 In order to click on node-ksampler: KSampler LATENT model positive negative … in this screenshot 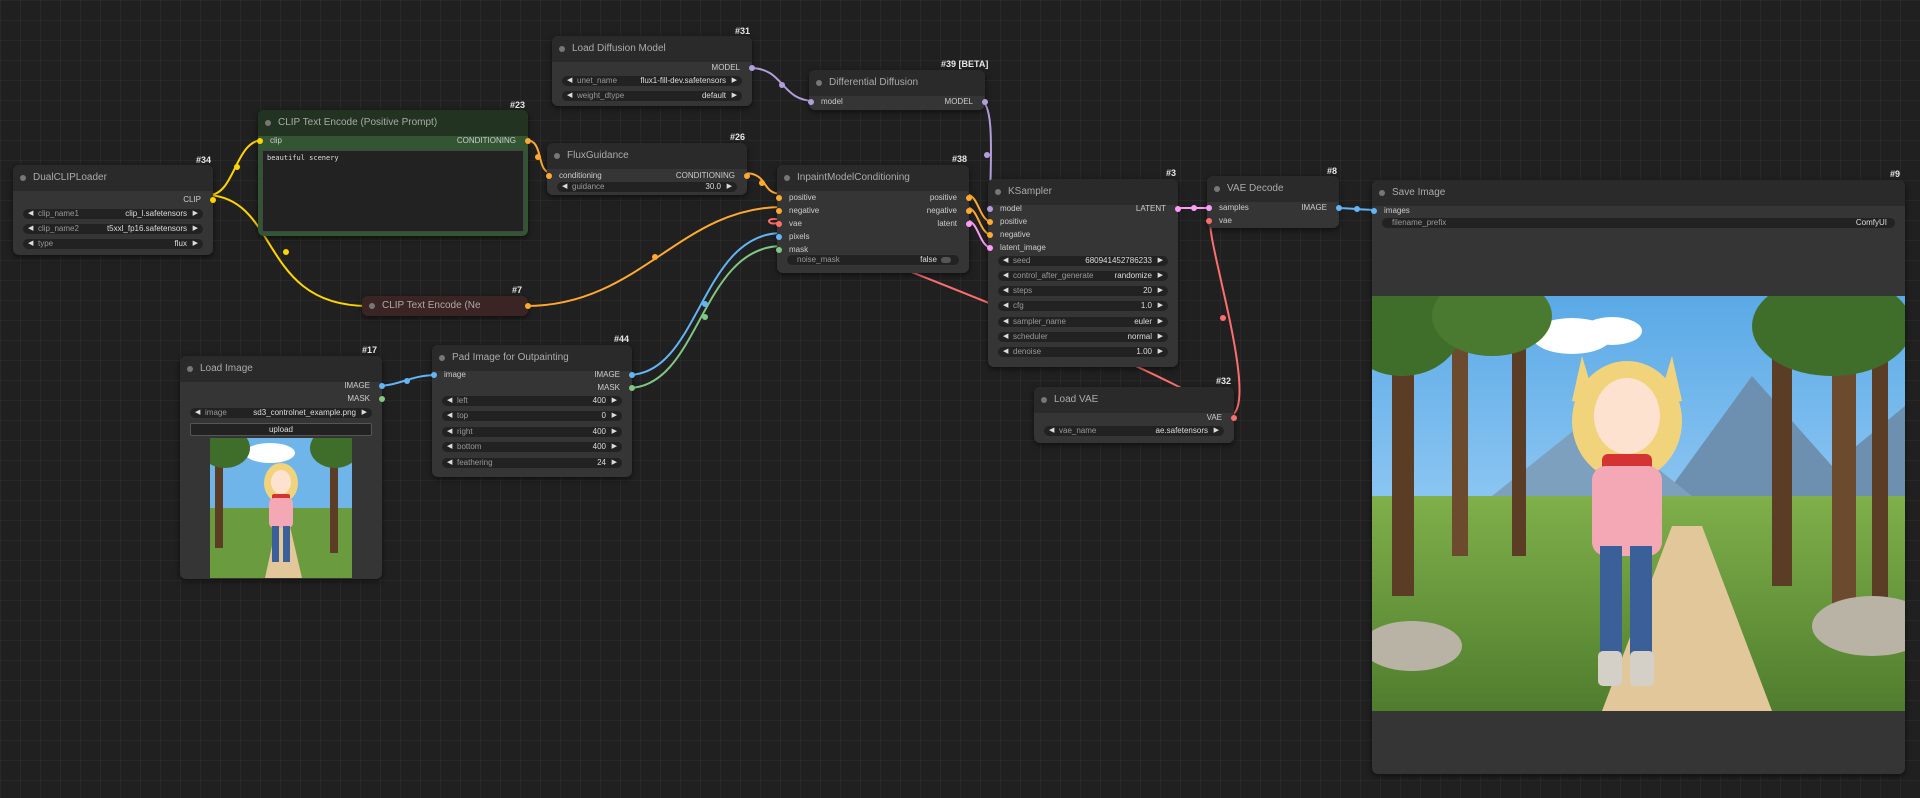, I will do `click(1084, 273)`.